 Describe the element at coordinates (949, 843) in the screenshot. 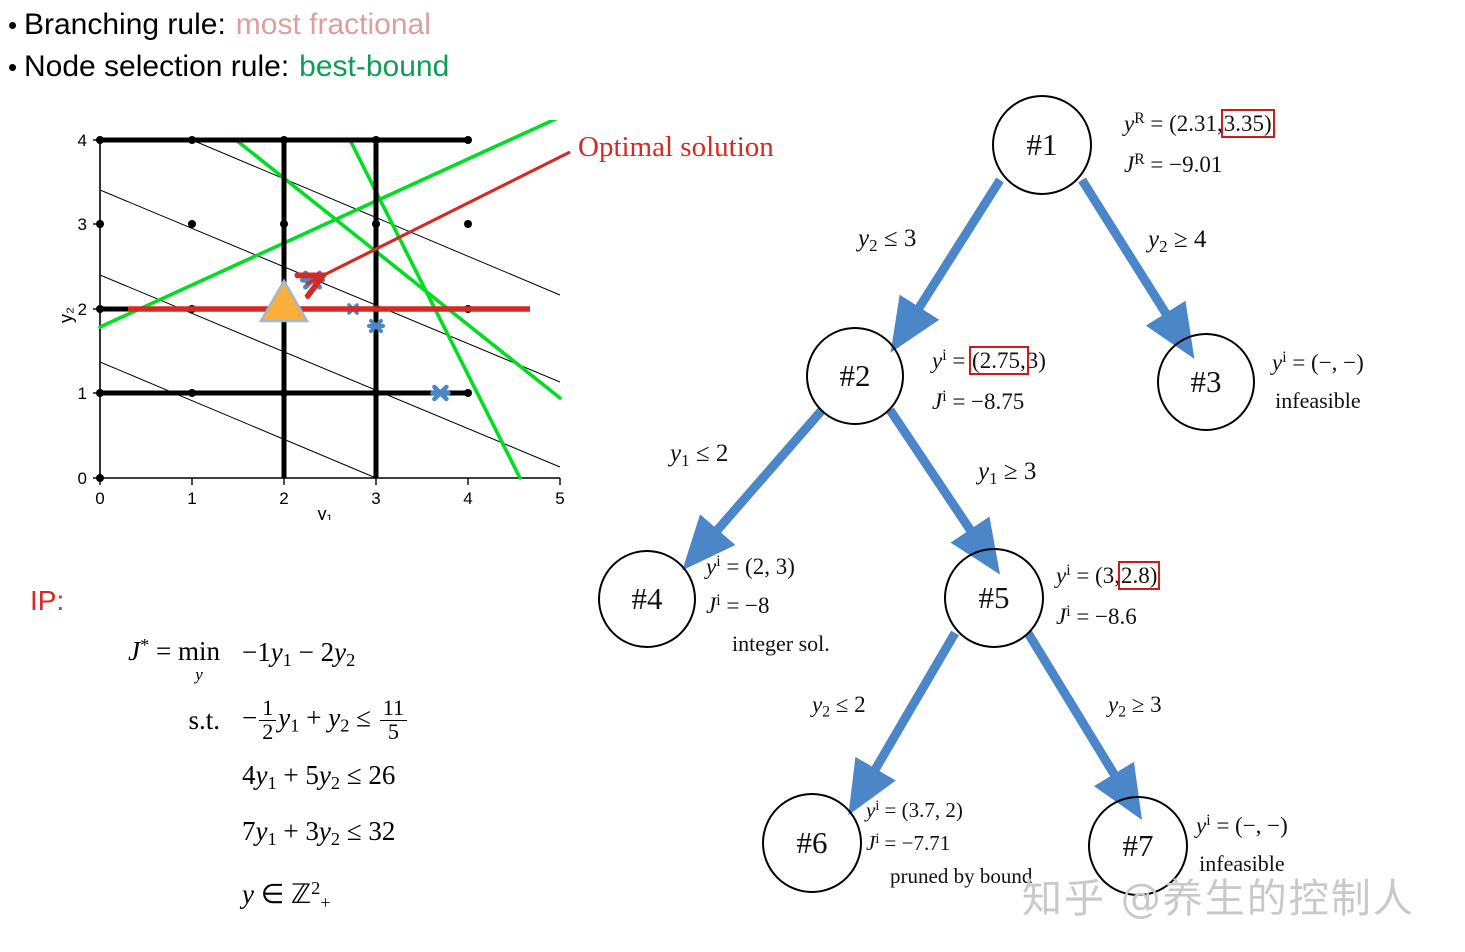

I see `tree-node-6-info: yi = (3.7, 2) Ji = −7.71 pruned by bound` at that location.